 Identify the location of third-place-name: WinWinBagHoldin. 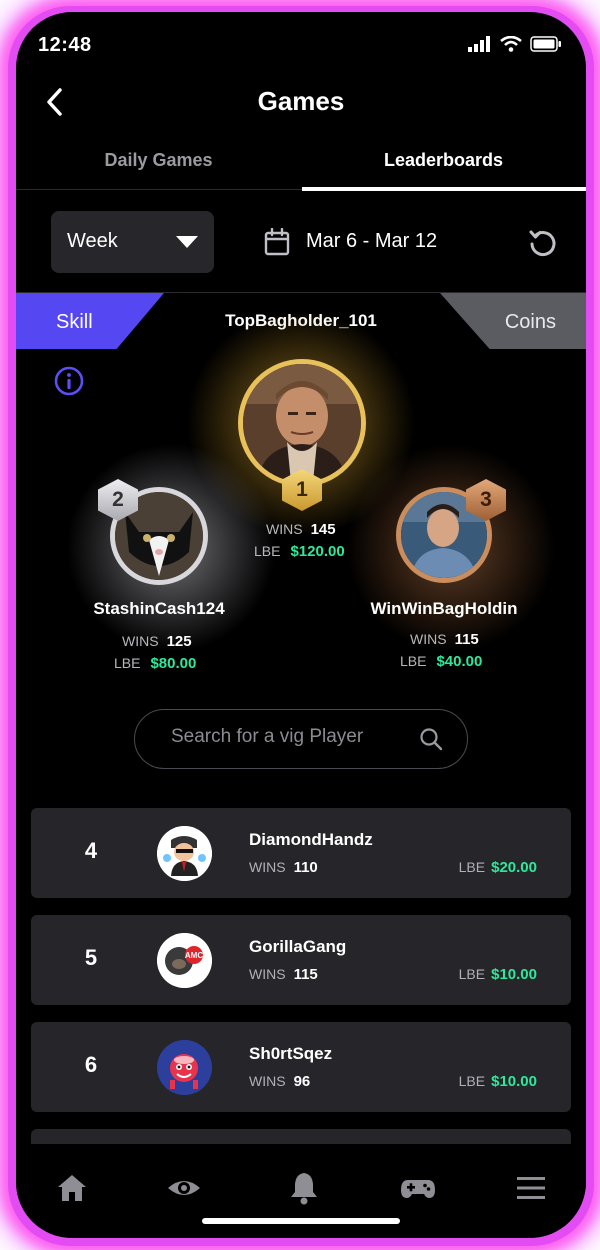
(444, 608).